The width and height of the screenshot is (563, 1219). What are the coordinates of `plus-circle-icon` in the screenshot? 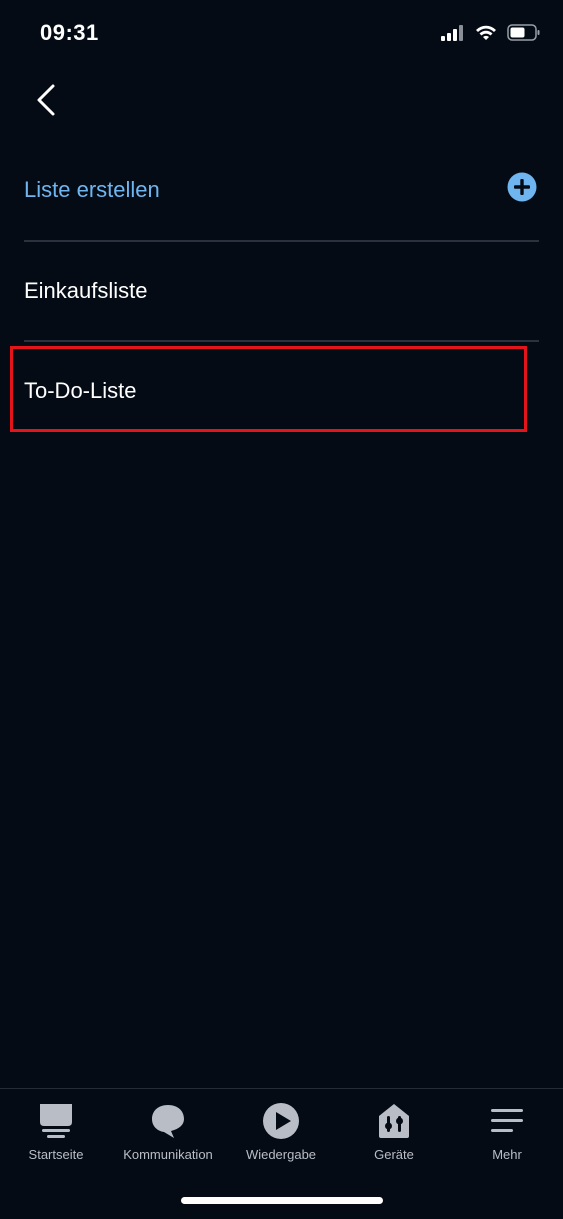 It's located at (522, 187).